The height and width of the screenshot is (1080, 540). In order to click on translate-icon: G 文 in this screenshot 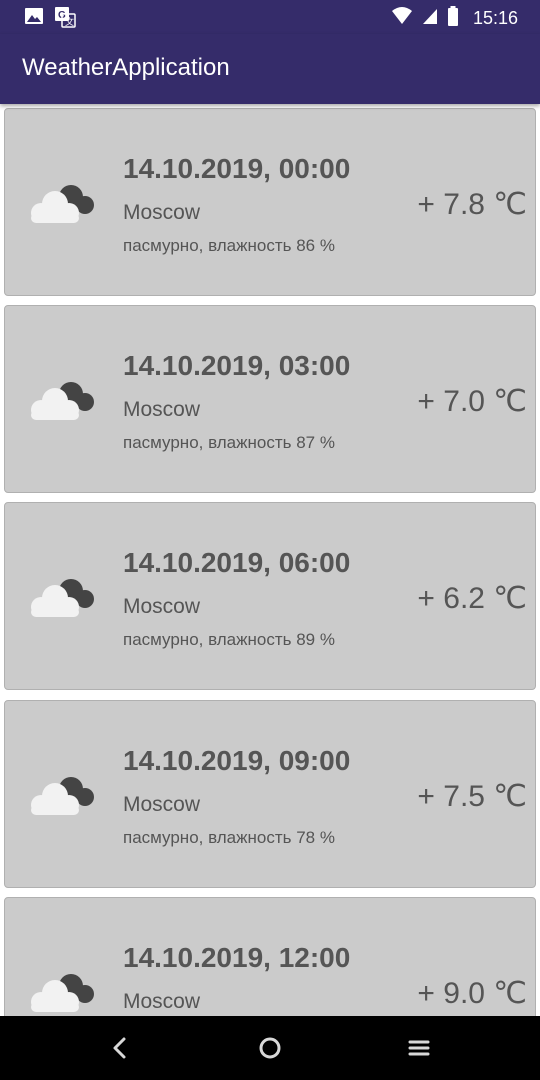, I will do `click(65, 19)`.